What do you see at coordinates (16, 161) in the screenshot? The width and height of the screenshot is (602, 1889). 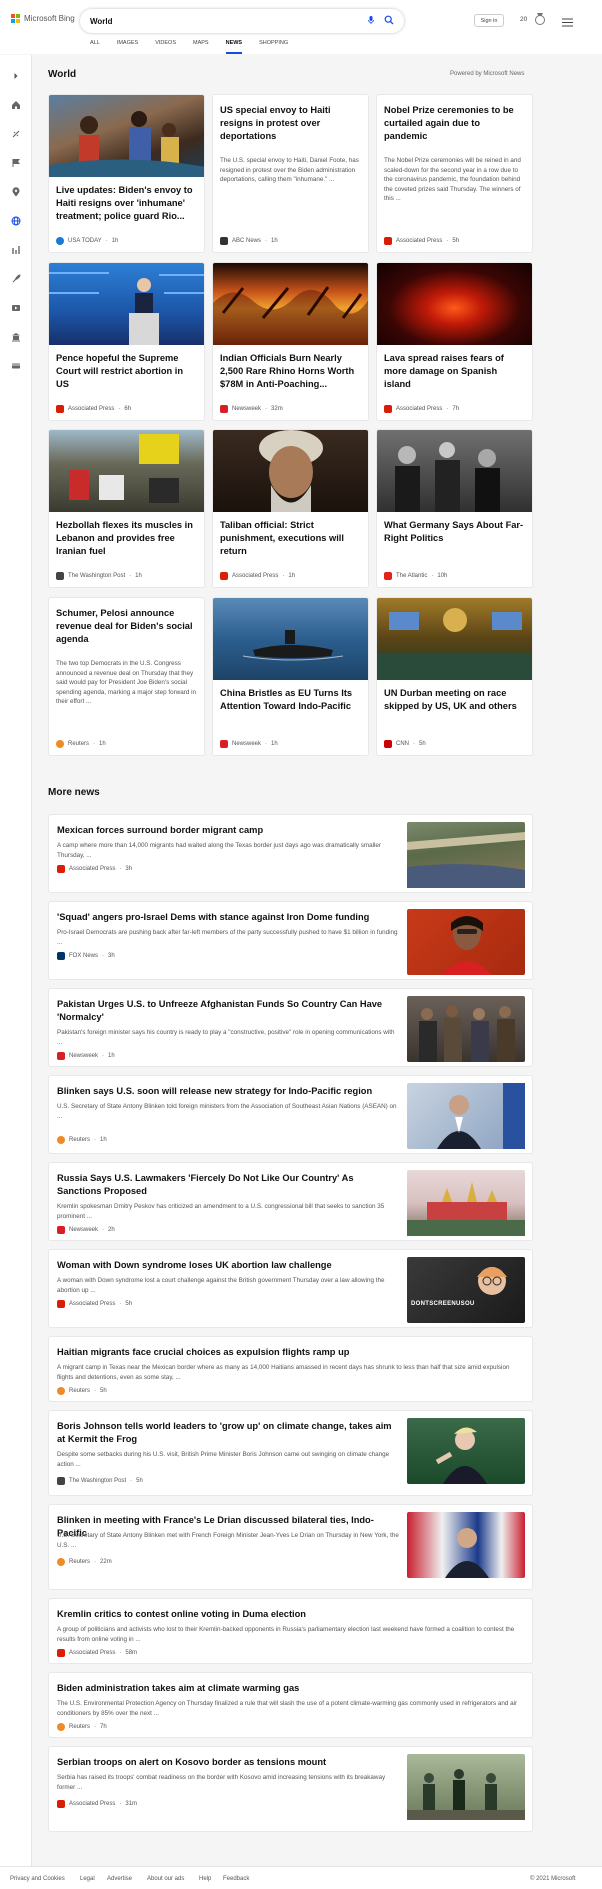 I see `flag-icon` at bounding box center [16, 161].